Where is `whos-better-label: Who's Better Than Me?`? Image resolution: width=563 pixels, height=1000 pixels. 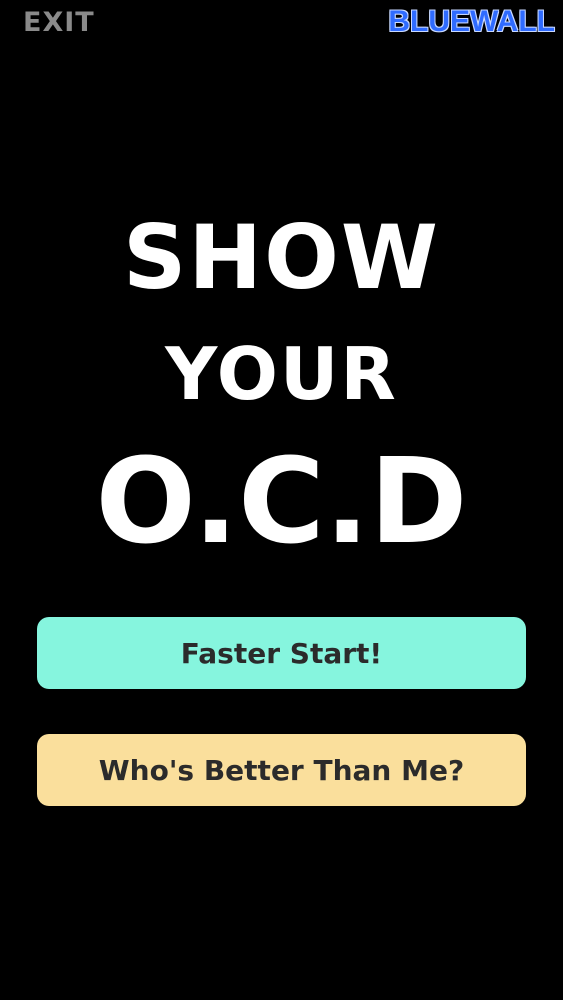 whos-better-label: Who's Better Than Me? is located at coordinates (281, 770).